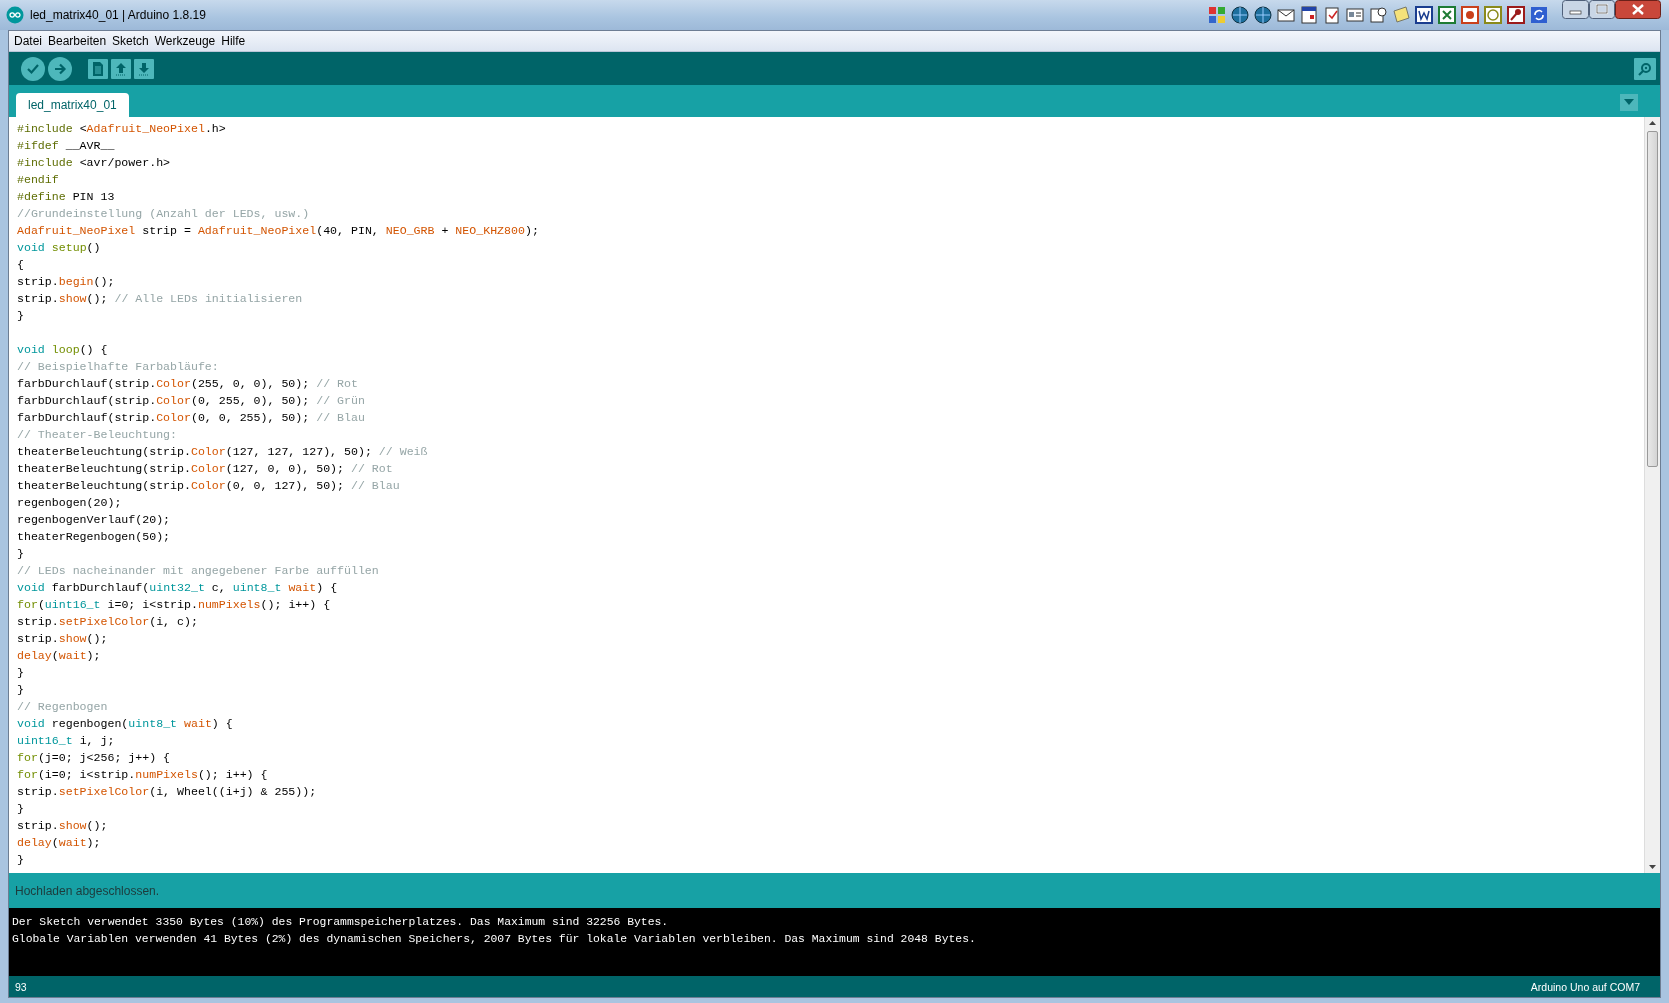  I want to click on menu-item: Sketch, so click(130, 41).